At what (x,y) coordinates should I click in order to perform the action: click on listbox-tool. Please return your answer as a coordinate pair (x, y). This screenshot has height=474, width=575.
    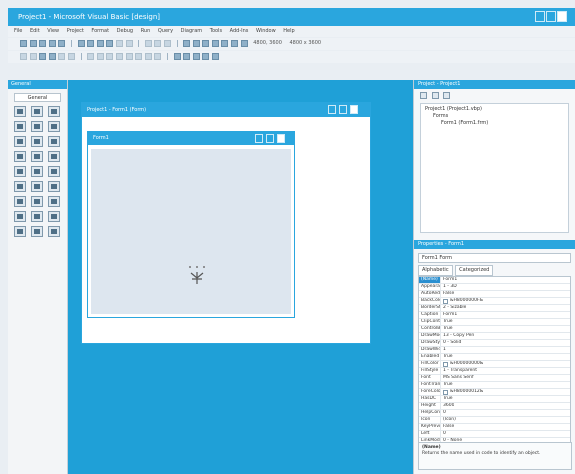
    Looking at the image, I should click on (20, 156).